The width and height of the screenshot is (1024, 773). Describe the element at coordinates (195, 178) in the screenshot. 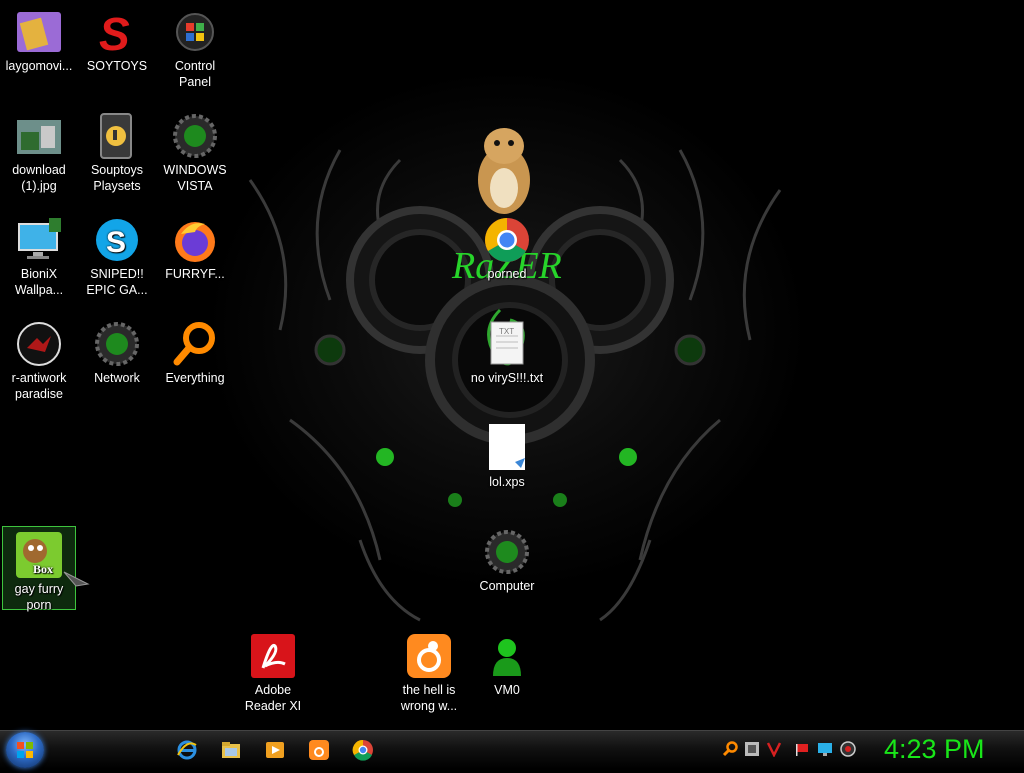

I see `icon-label: WINDOWS VISTA` at that location.